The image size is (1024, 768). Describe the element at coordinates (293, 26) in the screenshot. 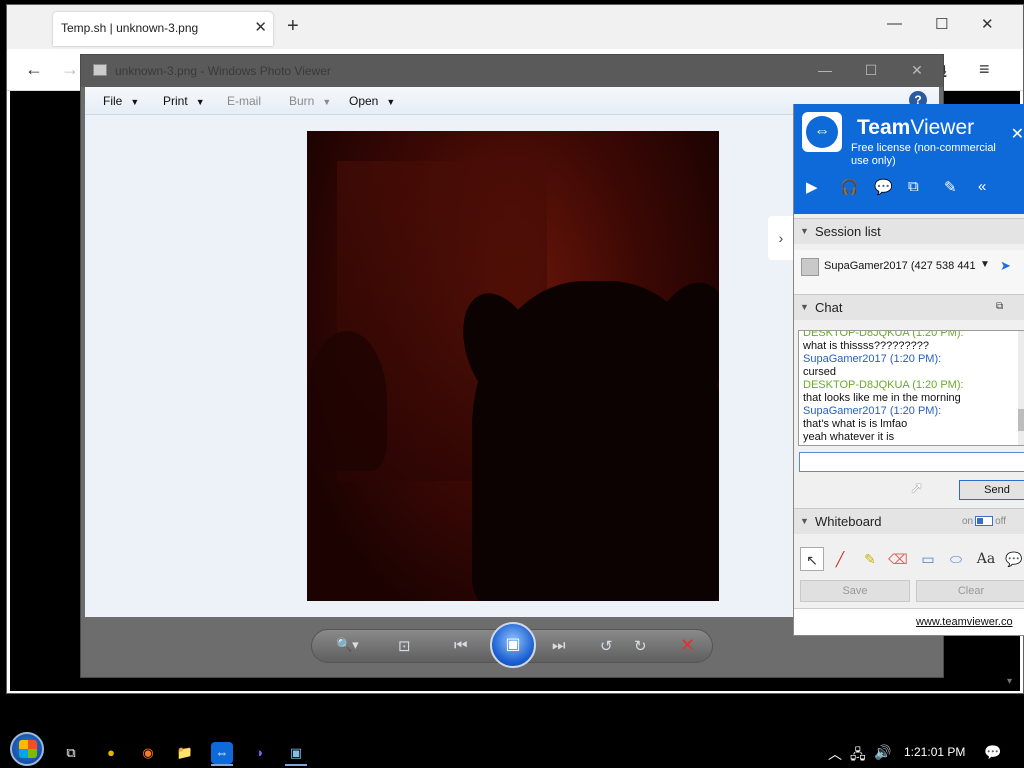

I see `new-tab-button: +` at that location.